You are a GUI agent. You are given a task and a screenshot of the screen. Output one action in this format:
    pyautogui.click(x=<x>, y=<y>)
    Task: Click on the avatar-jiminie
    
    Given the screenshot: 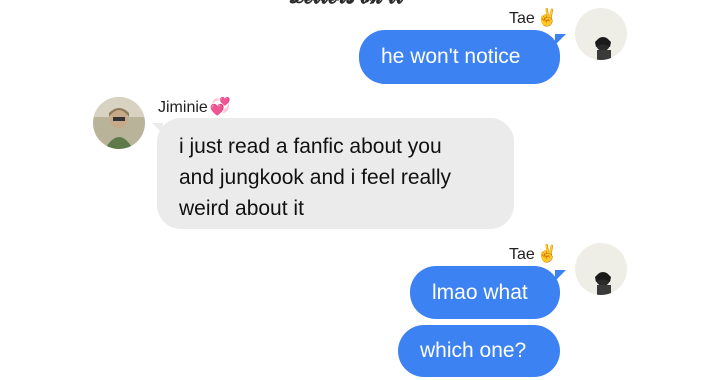 What is the action you would take?
    pyautogui.click(x=119, y=123)
    